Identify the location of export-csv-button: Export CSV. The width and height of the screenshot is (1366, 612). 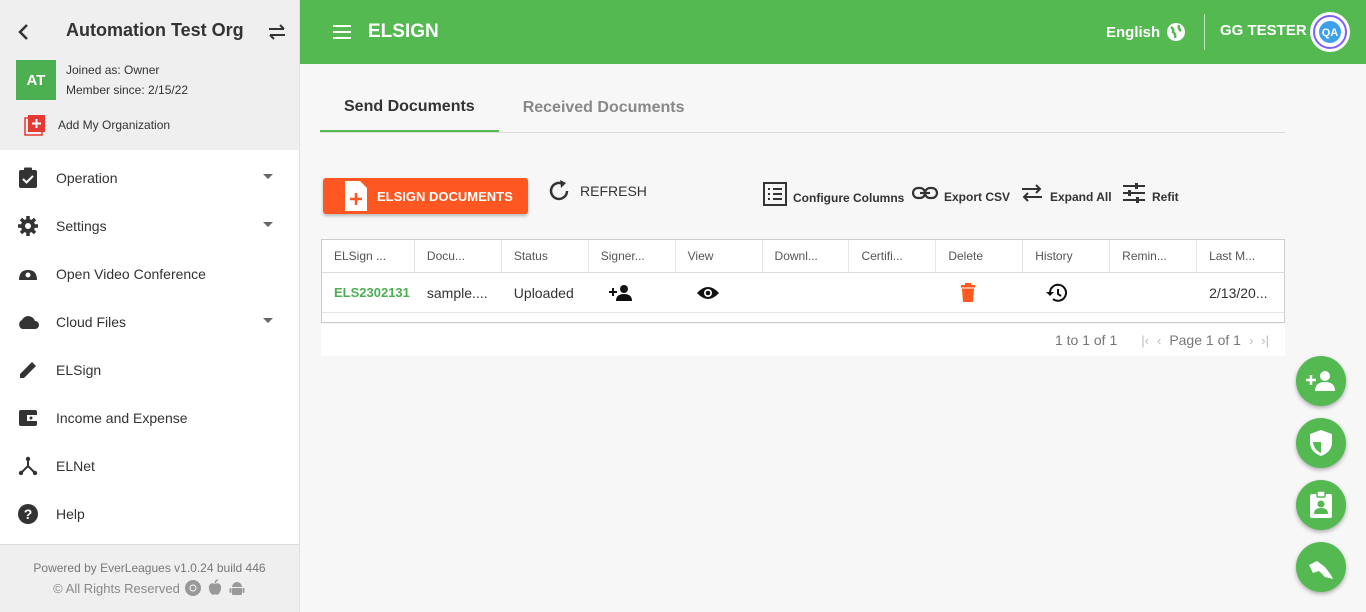
(961, 193).